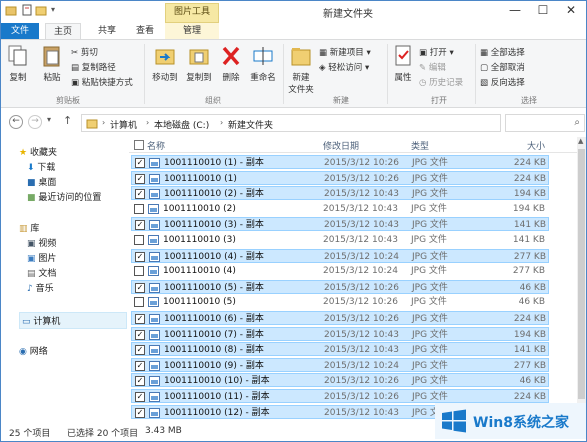  I want to click on file-size: 277 KB, so click(529, 365).